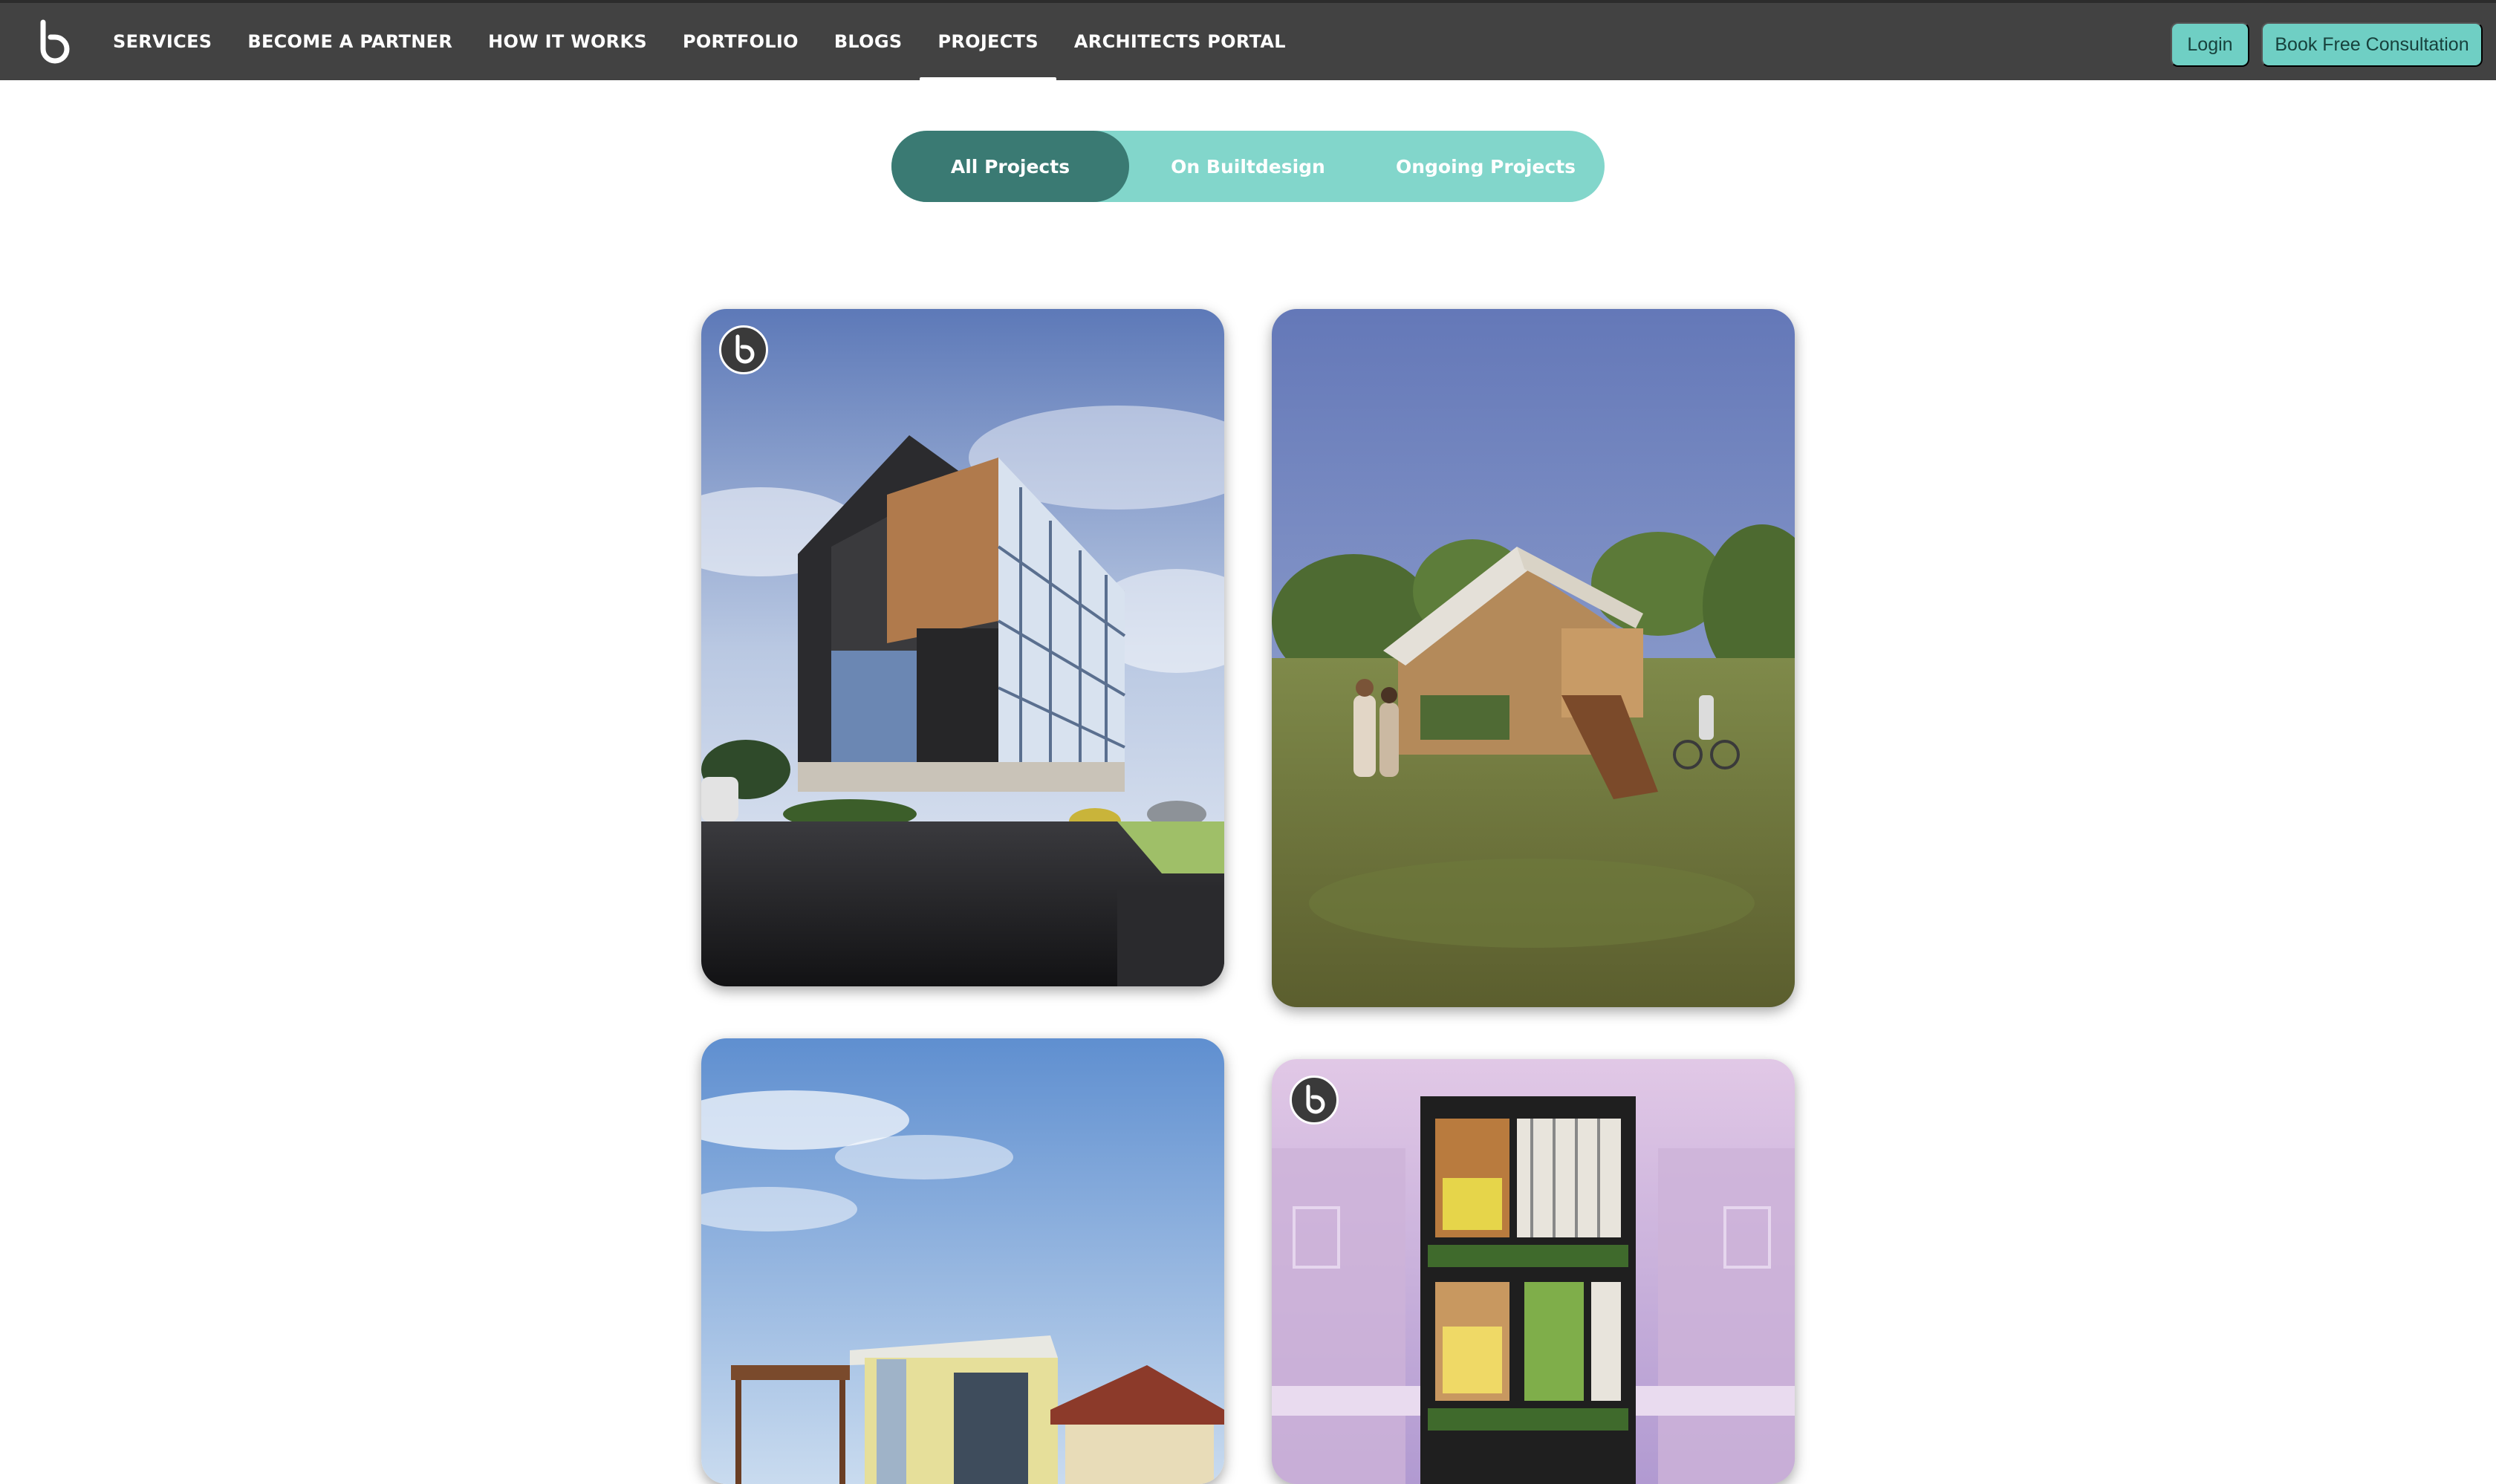 The width and height of the screenshot is (2496, 1484). What do you see at coordinates (2372, 45) in the screenshot?
I see `book-consultation-button: Book Free Consultation` at bounding box center [2372, 45].